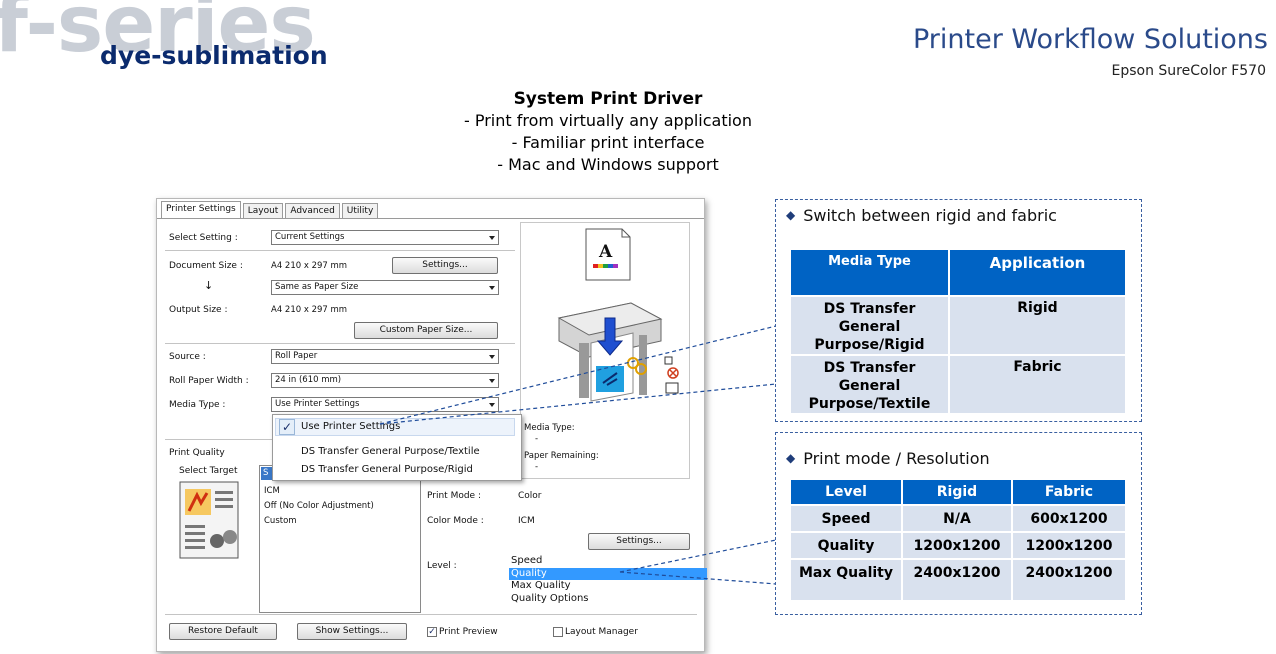 This screenshot has height=654, width=1276. What do you see at coordinates (930, 215) in the screenshot?
I see `panel-heading-text: Switch between rigid and fabric` at bounding box center [930, 215].